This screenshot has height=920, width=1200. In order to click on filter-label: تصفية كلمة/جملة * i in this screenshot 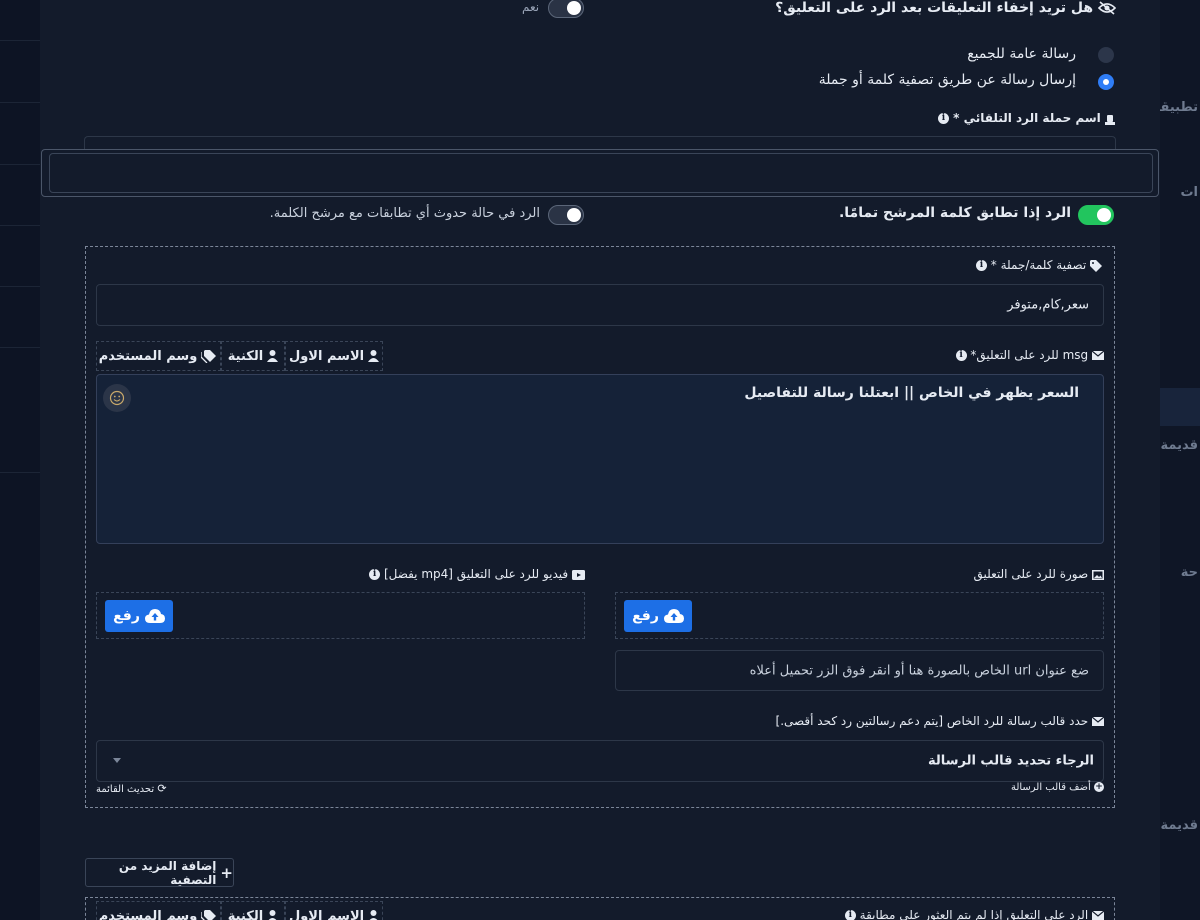, I will do `click(1039, 265)`.